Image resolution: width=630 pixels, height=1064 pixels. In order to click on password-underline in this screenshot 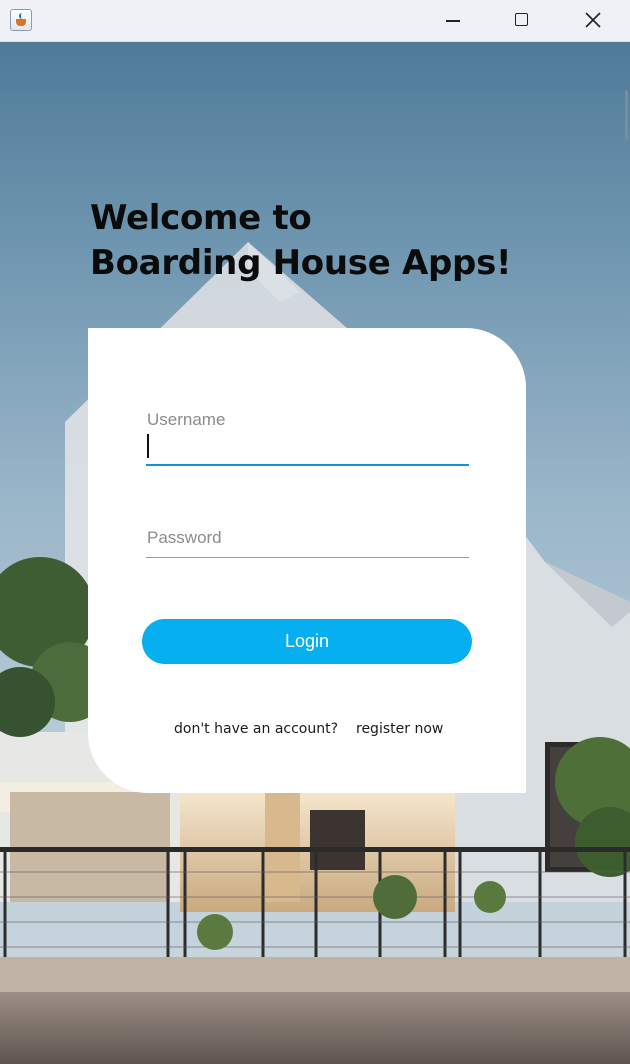, I will do `click(307, 557)`.